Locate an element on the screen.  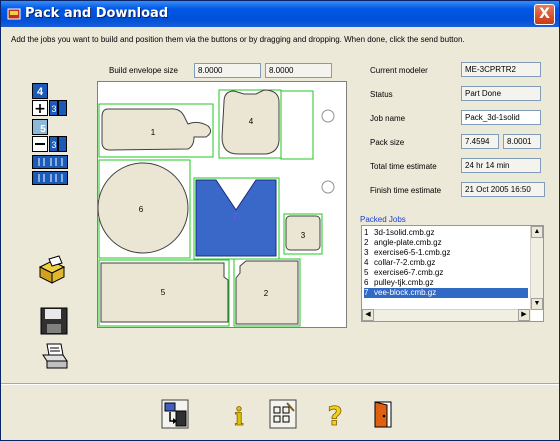
help-icon: ? is located at coordinates (335, 414).